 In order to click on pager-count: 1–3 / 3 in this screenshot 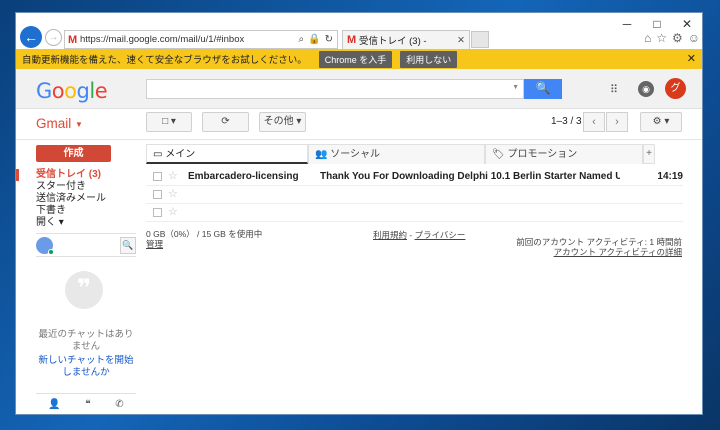, I will do `click(566, 121)`.